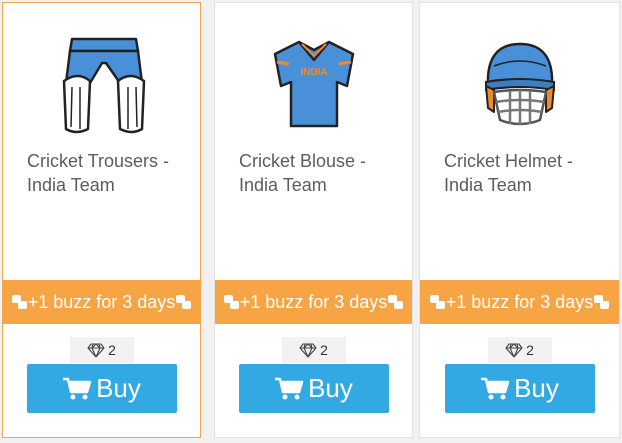  What do you see at coordinates (313, 72) in the screenshot?
I see `jersey-text: INDIA` at bounding box center [313, 72].